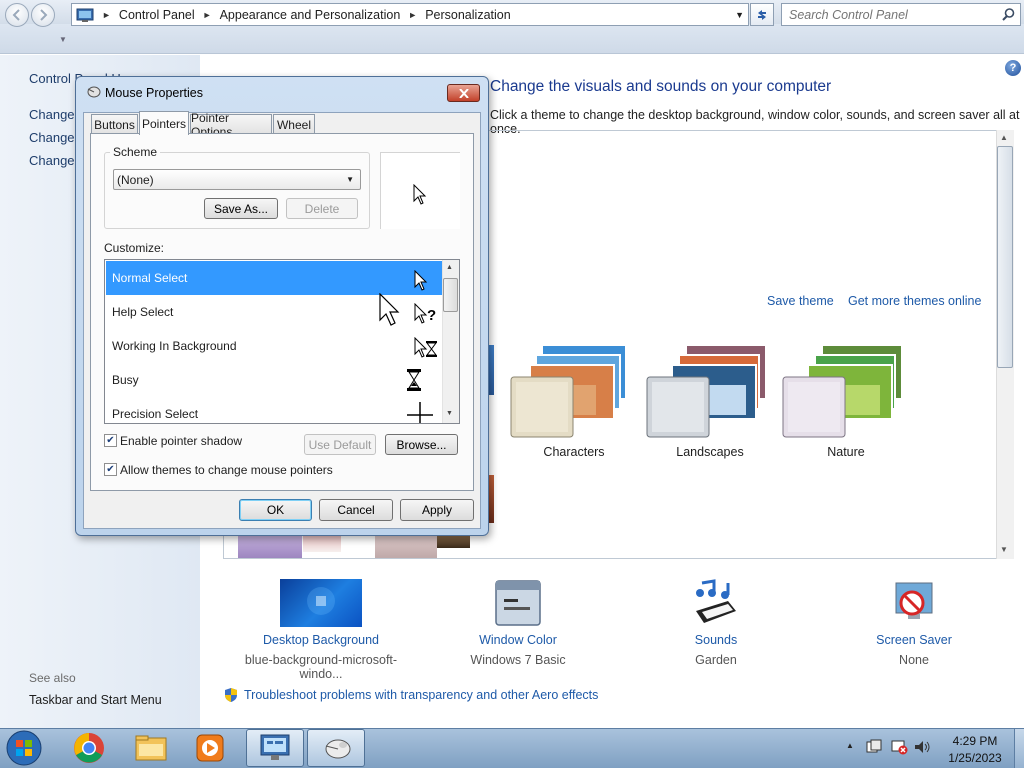 This screenshot has width=1024, height=768. I want to click on sounds-setting: Sounds Garden, so click(716, 623).